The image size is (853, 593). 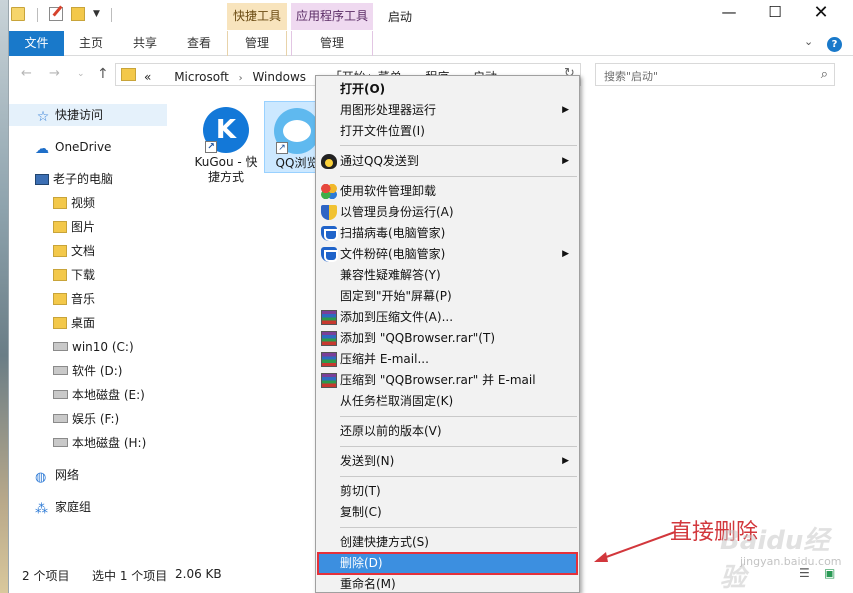 I want to click on nav-item-homegroup: ⁂ 家庭组, so click(x=88, y=507).